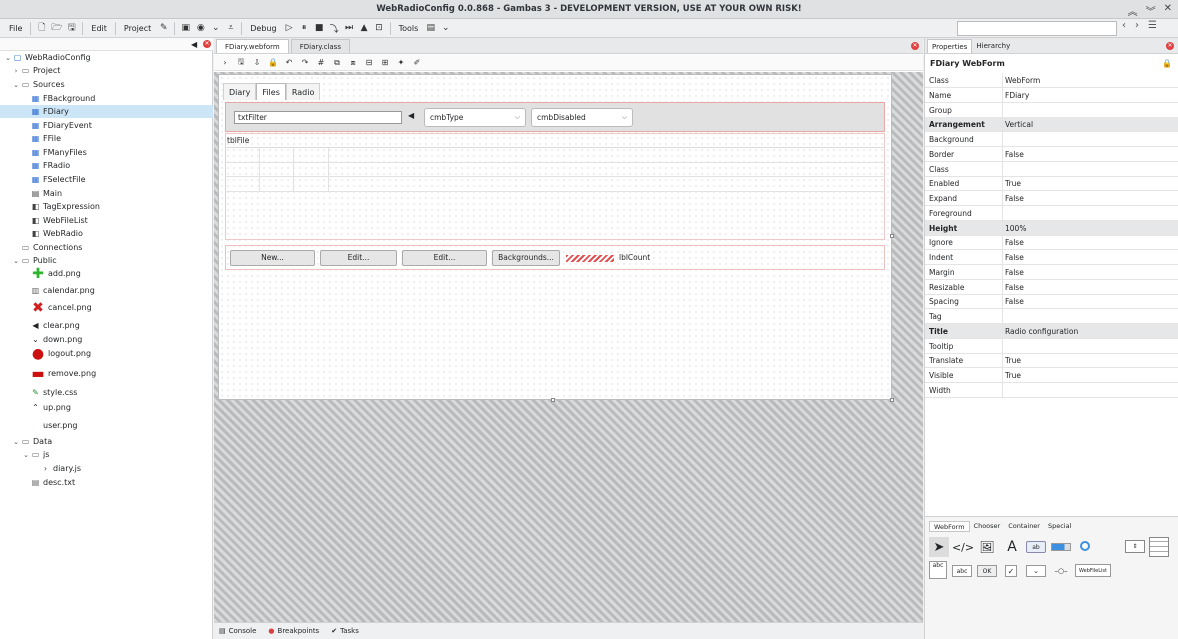  What do you see at coordinates (106, 339) in the screenshot?
I see `tree-item: ⌄ down.png` at bounding box center [106, 339].